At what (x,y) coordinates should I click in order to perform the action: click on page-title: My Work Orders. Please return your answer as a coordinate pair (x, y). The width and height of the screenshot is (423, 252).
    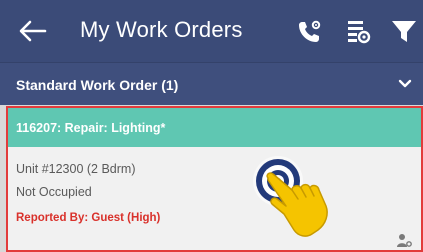
    Looking at the image, I should click on (161, 29).